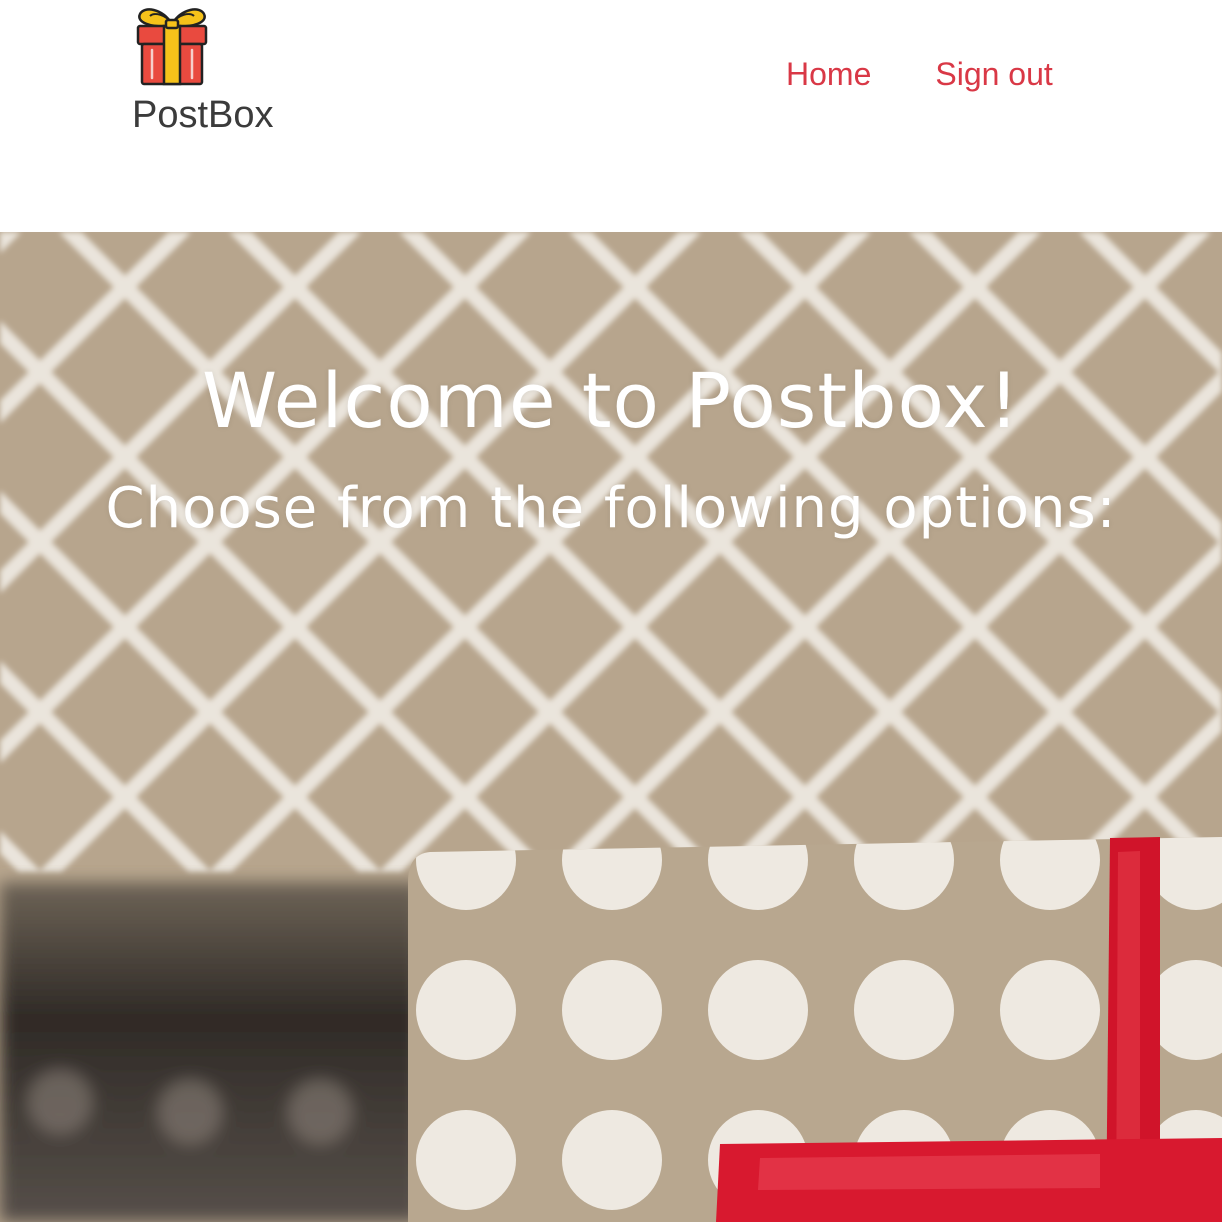 Image resolution: width=1222 pixels, height=1222 pixels. Describe the element at coordinates (172, 47) in the screenshot. I see `gift-box-icon` at that location.